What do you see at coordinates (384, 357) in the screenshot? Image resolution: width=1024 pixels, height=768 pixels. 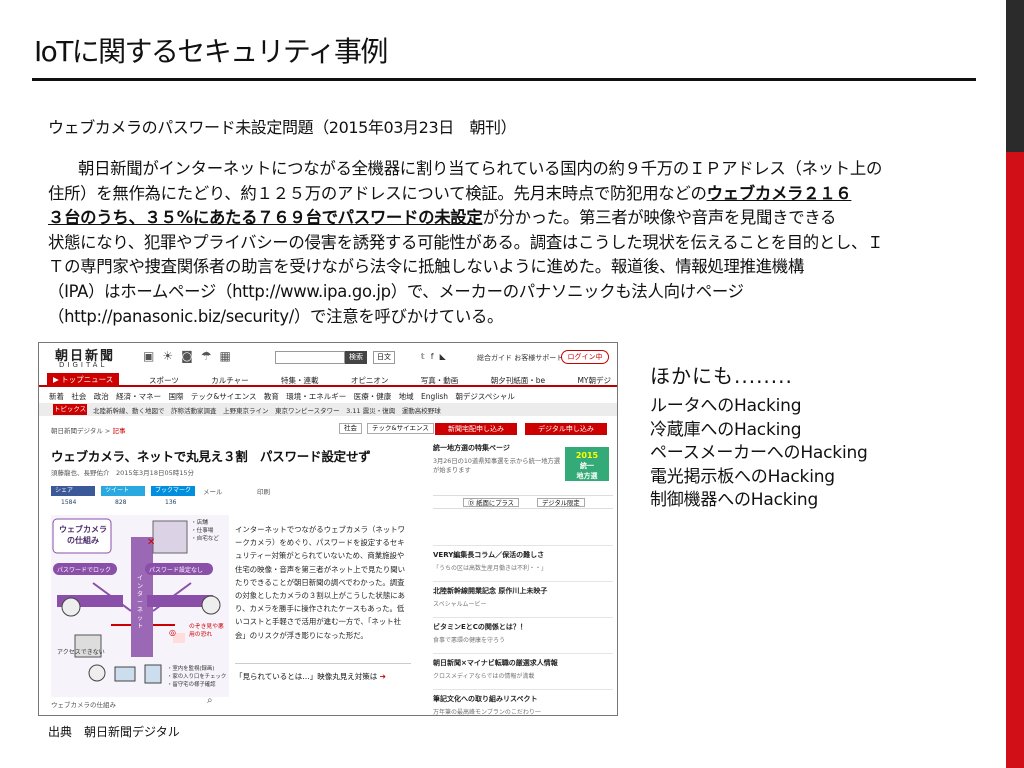 I see `site-lang-button: 日文` at bounding box center [384, 357].